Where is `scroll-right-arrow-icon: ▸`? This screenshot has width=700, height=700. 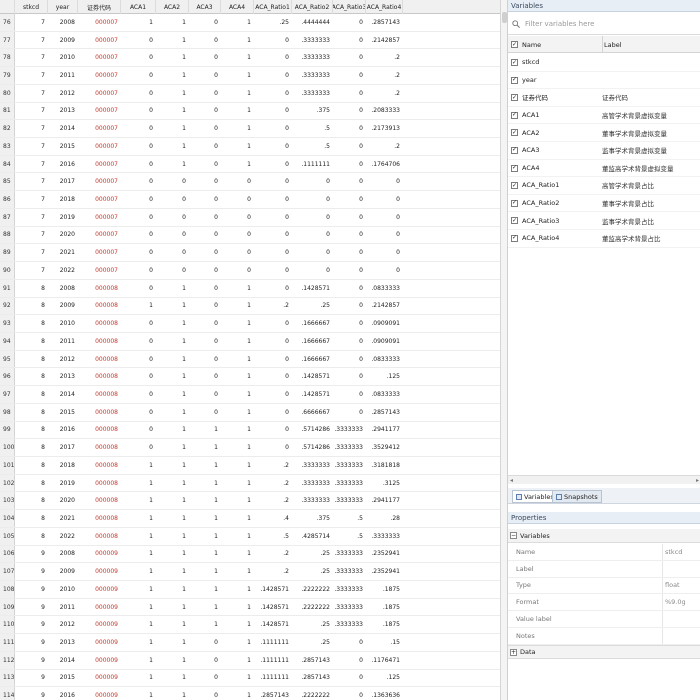
scroll-right-arrow-icon: ▸ is located at coordinates (697, 480).